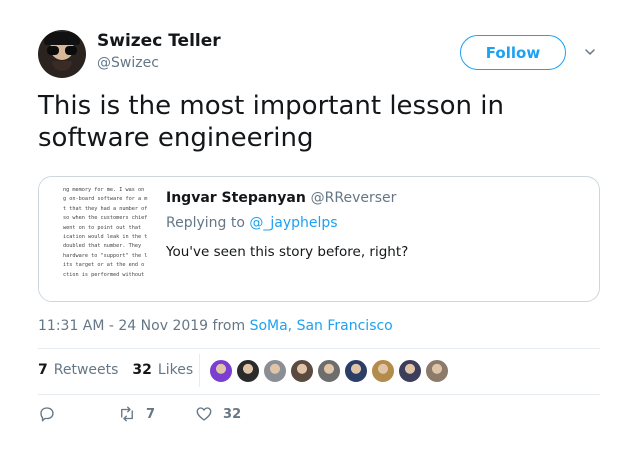 The image size is (640, 457). What do you see at coordinates (293, 223) in the screenshot?
I see `replying-to-handle: @_jayphelps` at bounding box center [293, 223].